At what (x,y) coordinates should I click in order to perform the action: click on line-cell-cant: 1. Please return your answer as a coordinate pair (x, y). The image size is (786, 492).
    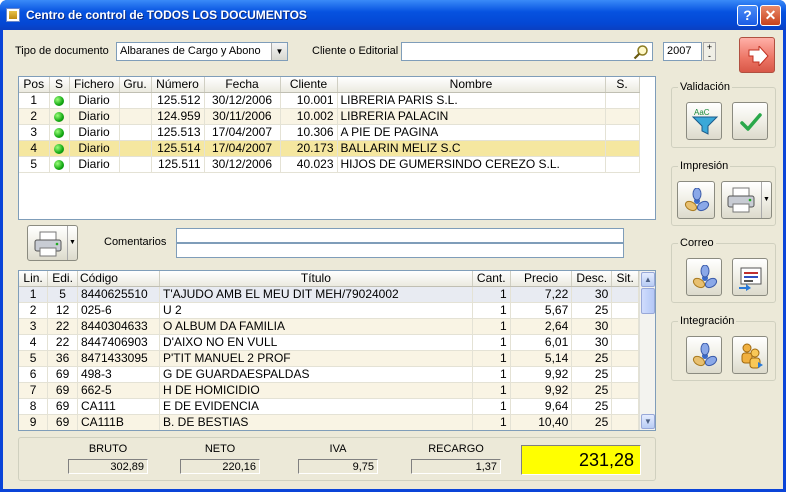
    Looking at the image, I should click on (491, 326).